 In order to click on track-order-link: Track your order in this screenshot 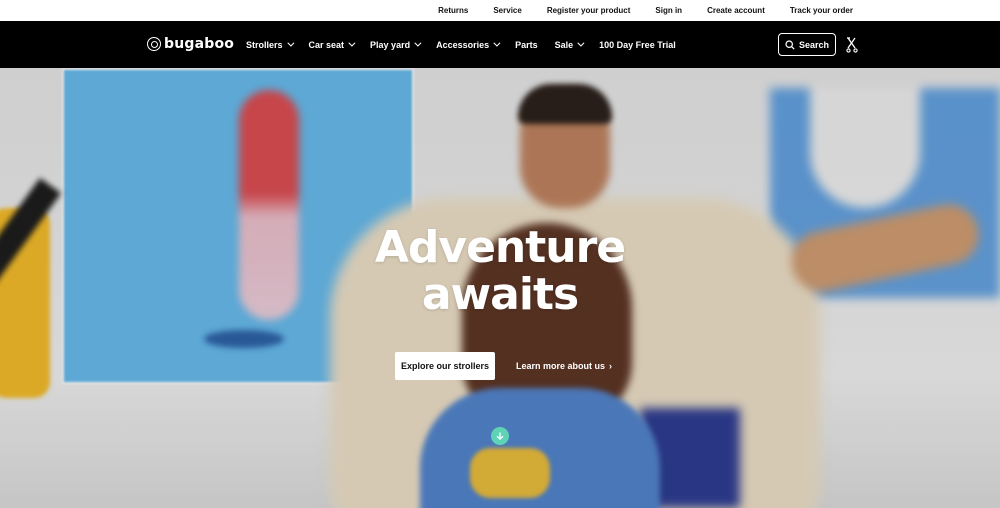, I will do `click(821, 10)`.